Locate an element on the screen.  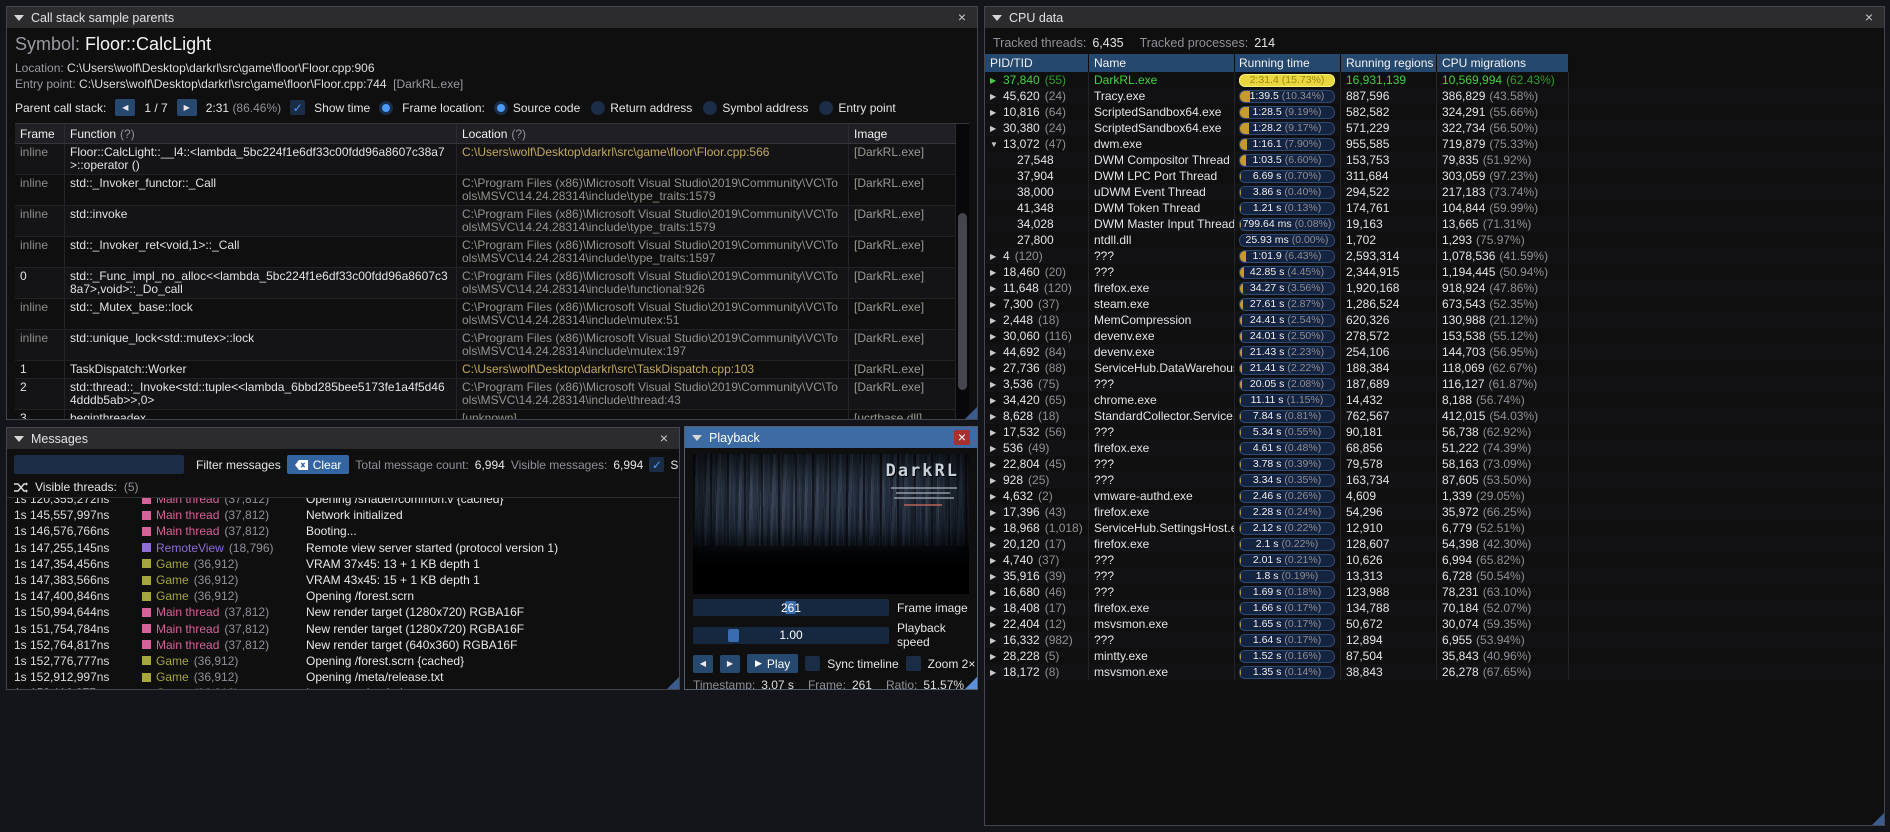
column-header-cpu-migrations: CPU migrations is located at coordinates (1503, 63).